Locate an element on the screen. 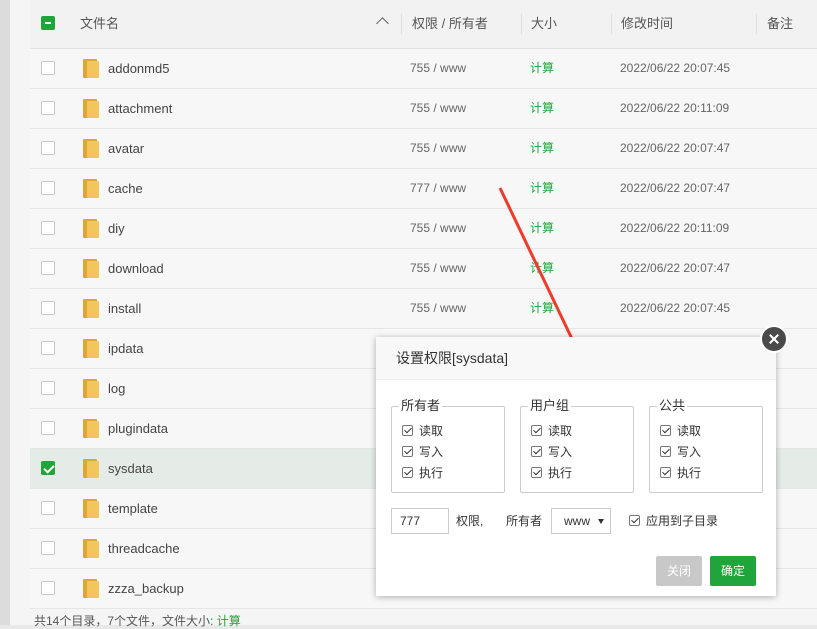 The width and height of the screenshot is (817, 629). table-row: install 755 / www 计算 2022/06/22 20:07:45 is located at coordinates (423, 309).